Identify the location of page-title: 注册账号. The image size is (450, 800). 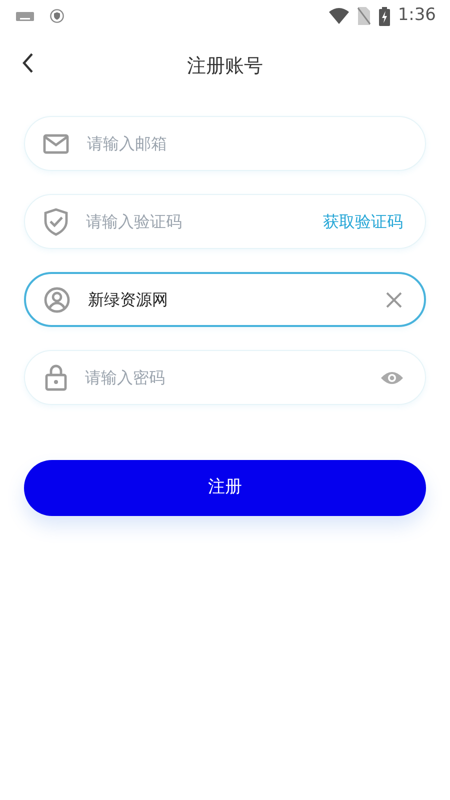
(225, 66).